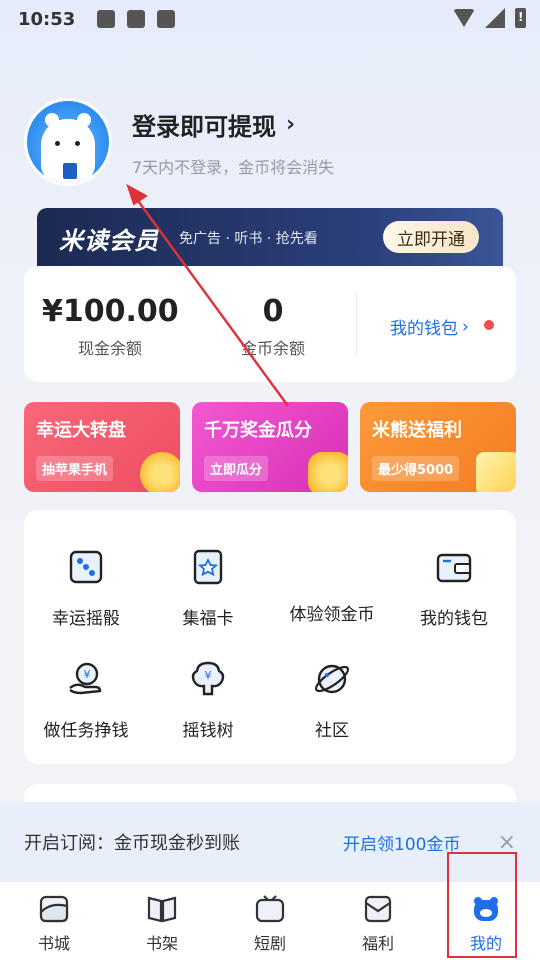 This screenshot has width=540, height=960. What do you see at coordinates (332, 700) in the screenshot?
I see `tool-community: 社区` at bounding box center [332, 700].